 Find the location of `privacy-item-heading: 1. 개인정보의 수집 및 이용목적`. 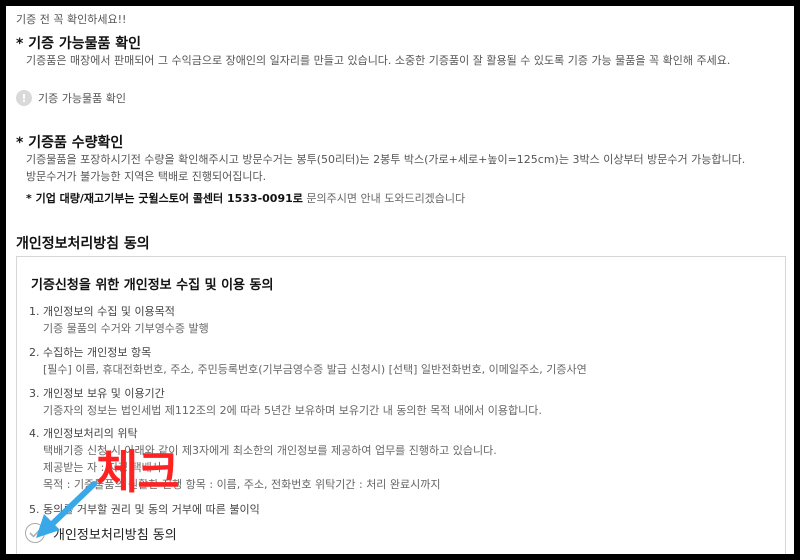

privacy-item-heading: 1. 개인정보의 수집 및 이용목적 is located at coordinates (102, 311).